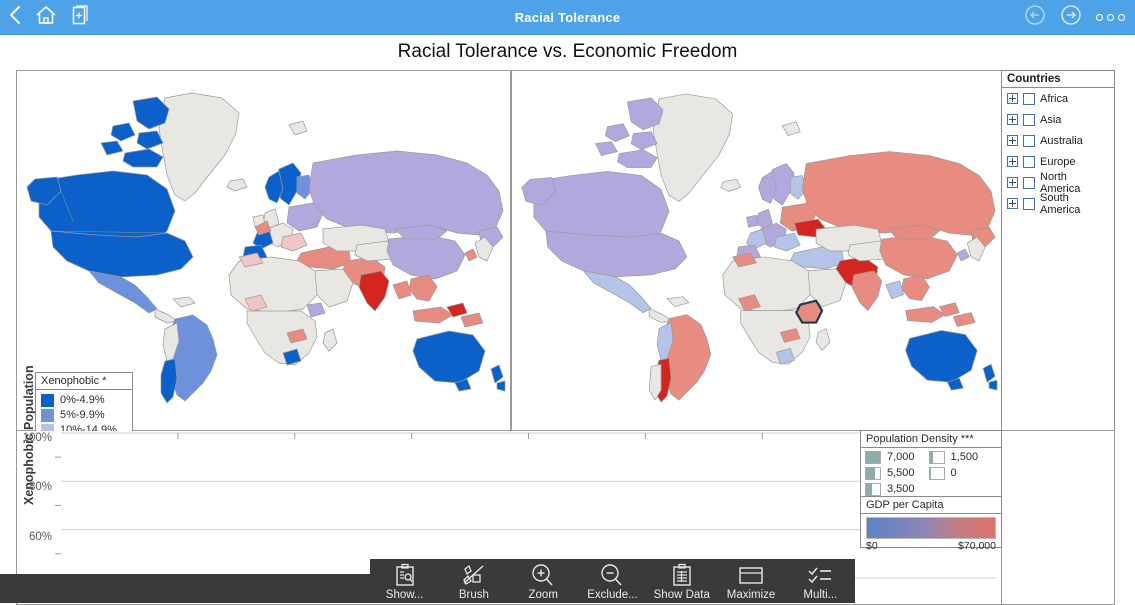  What do you see at coordinates (1058, 119) in the screenshot?
I see `country-row: Asia` at bounding box center [1058, 119].